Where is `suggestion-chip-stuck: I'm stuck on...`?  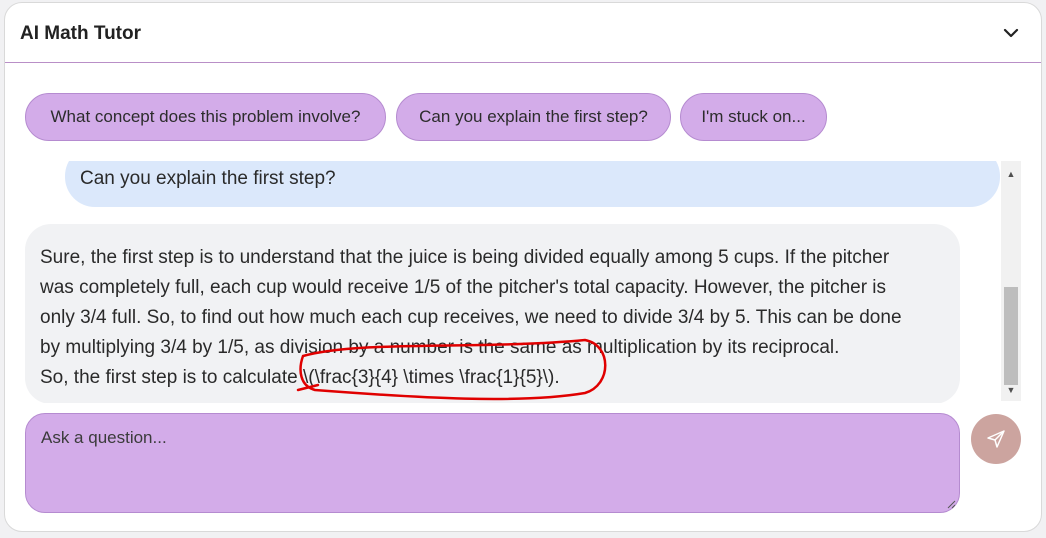 suggestion-chip-stuck: I'm stuck on... is located at coordinates (753, 117).